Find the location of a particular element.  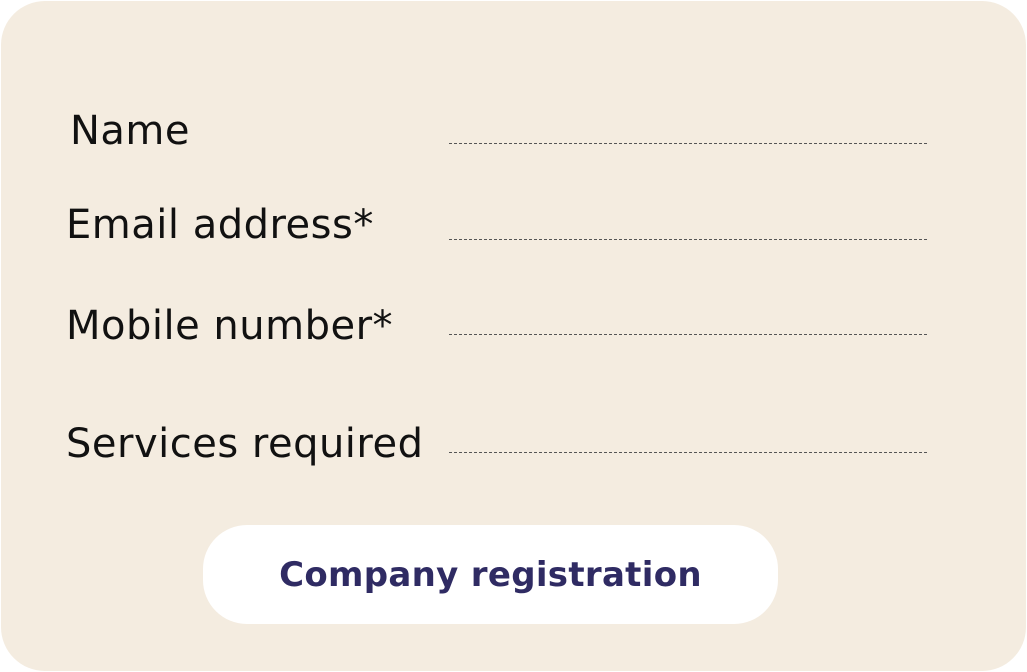

email-address-label: Email address* is located at coordinates (220, 225).